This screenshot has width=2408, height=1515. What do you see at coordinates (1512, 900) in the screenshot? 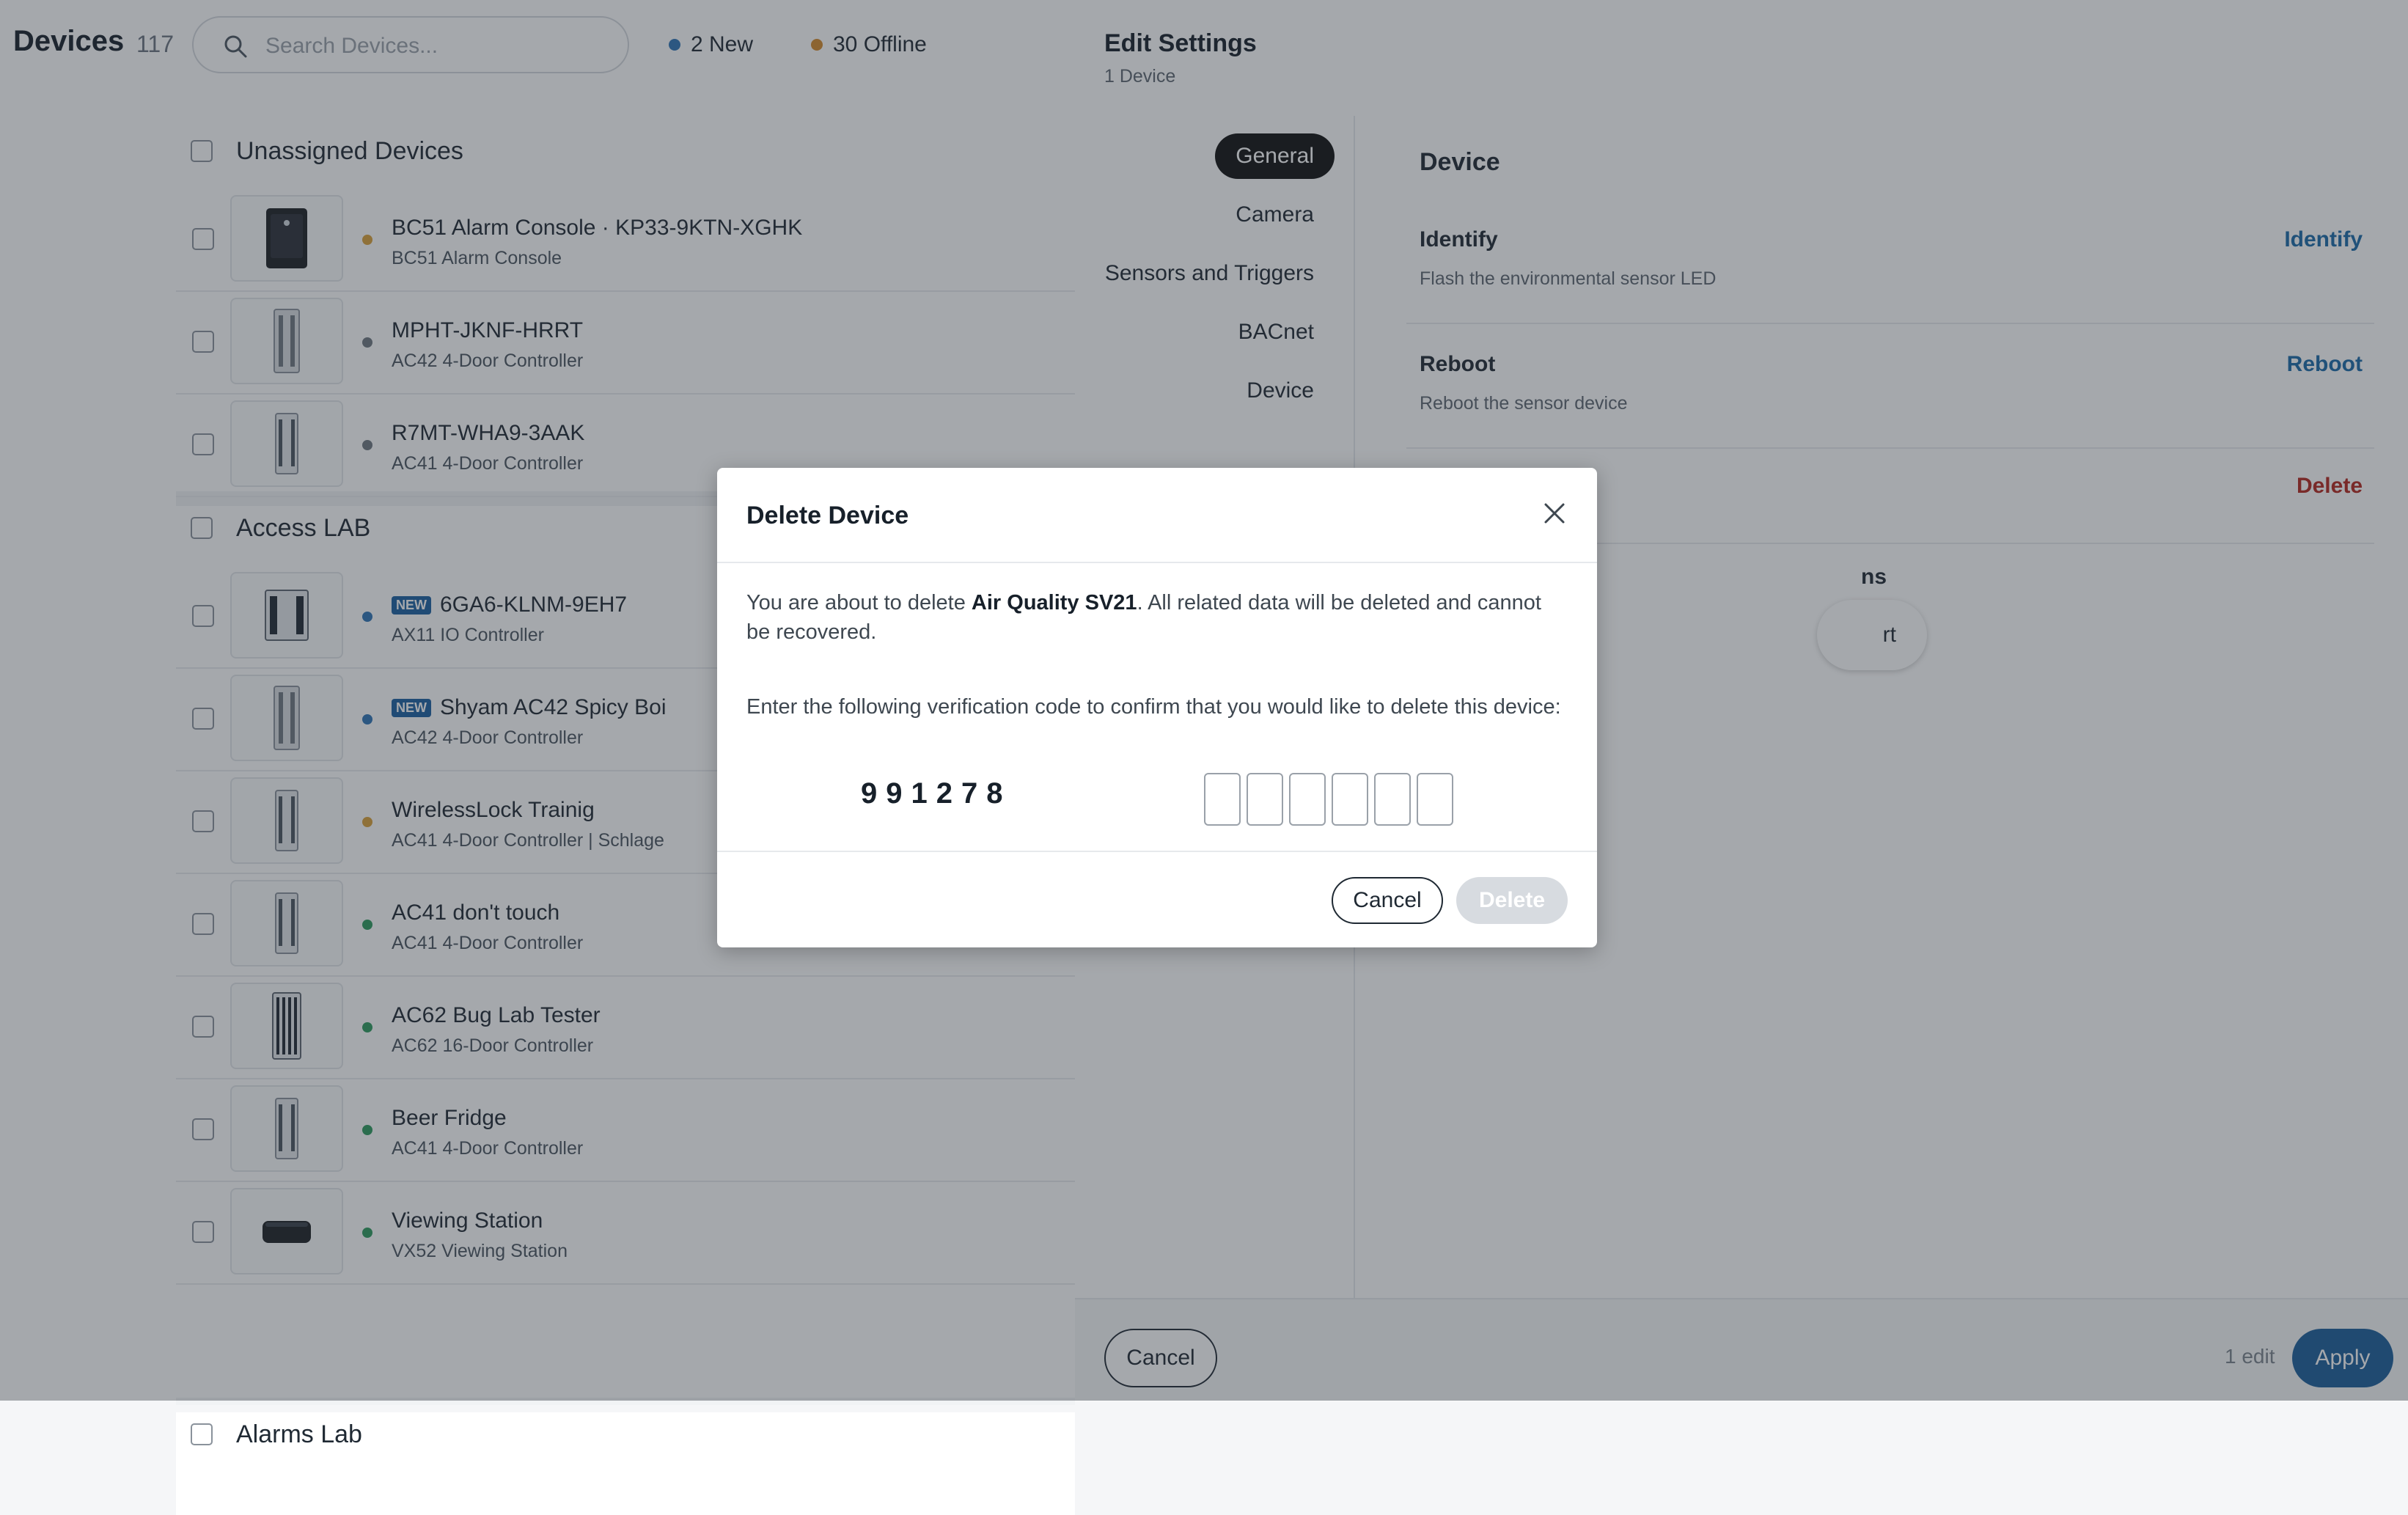
I see `modal-delete-button: Delete` at bounding box center [1512, 900].